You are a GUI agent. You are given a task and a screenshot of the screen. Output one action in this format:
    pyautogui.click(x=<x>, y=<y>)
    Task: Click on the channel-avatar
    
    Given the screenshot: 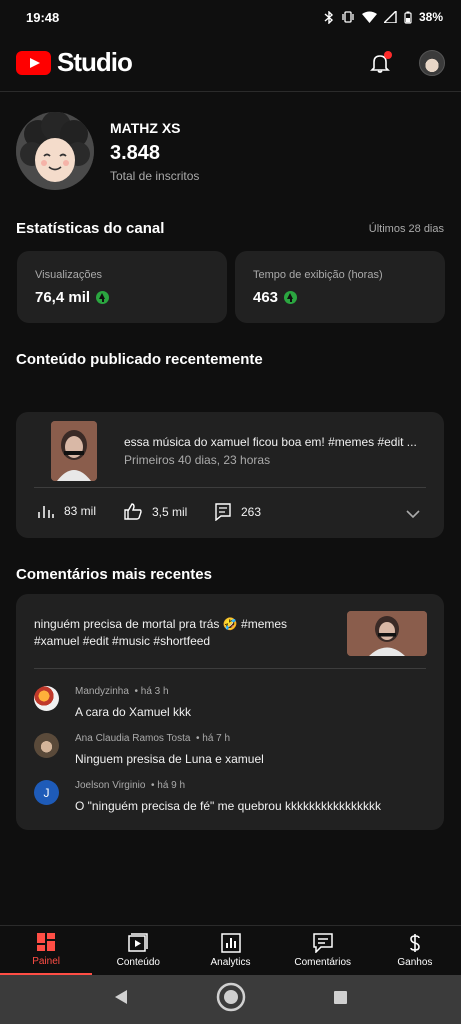 What is the action you would take?
    pyautogui.click(x=55, y=151)
    